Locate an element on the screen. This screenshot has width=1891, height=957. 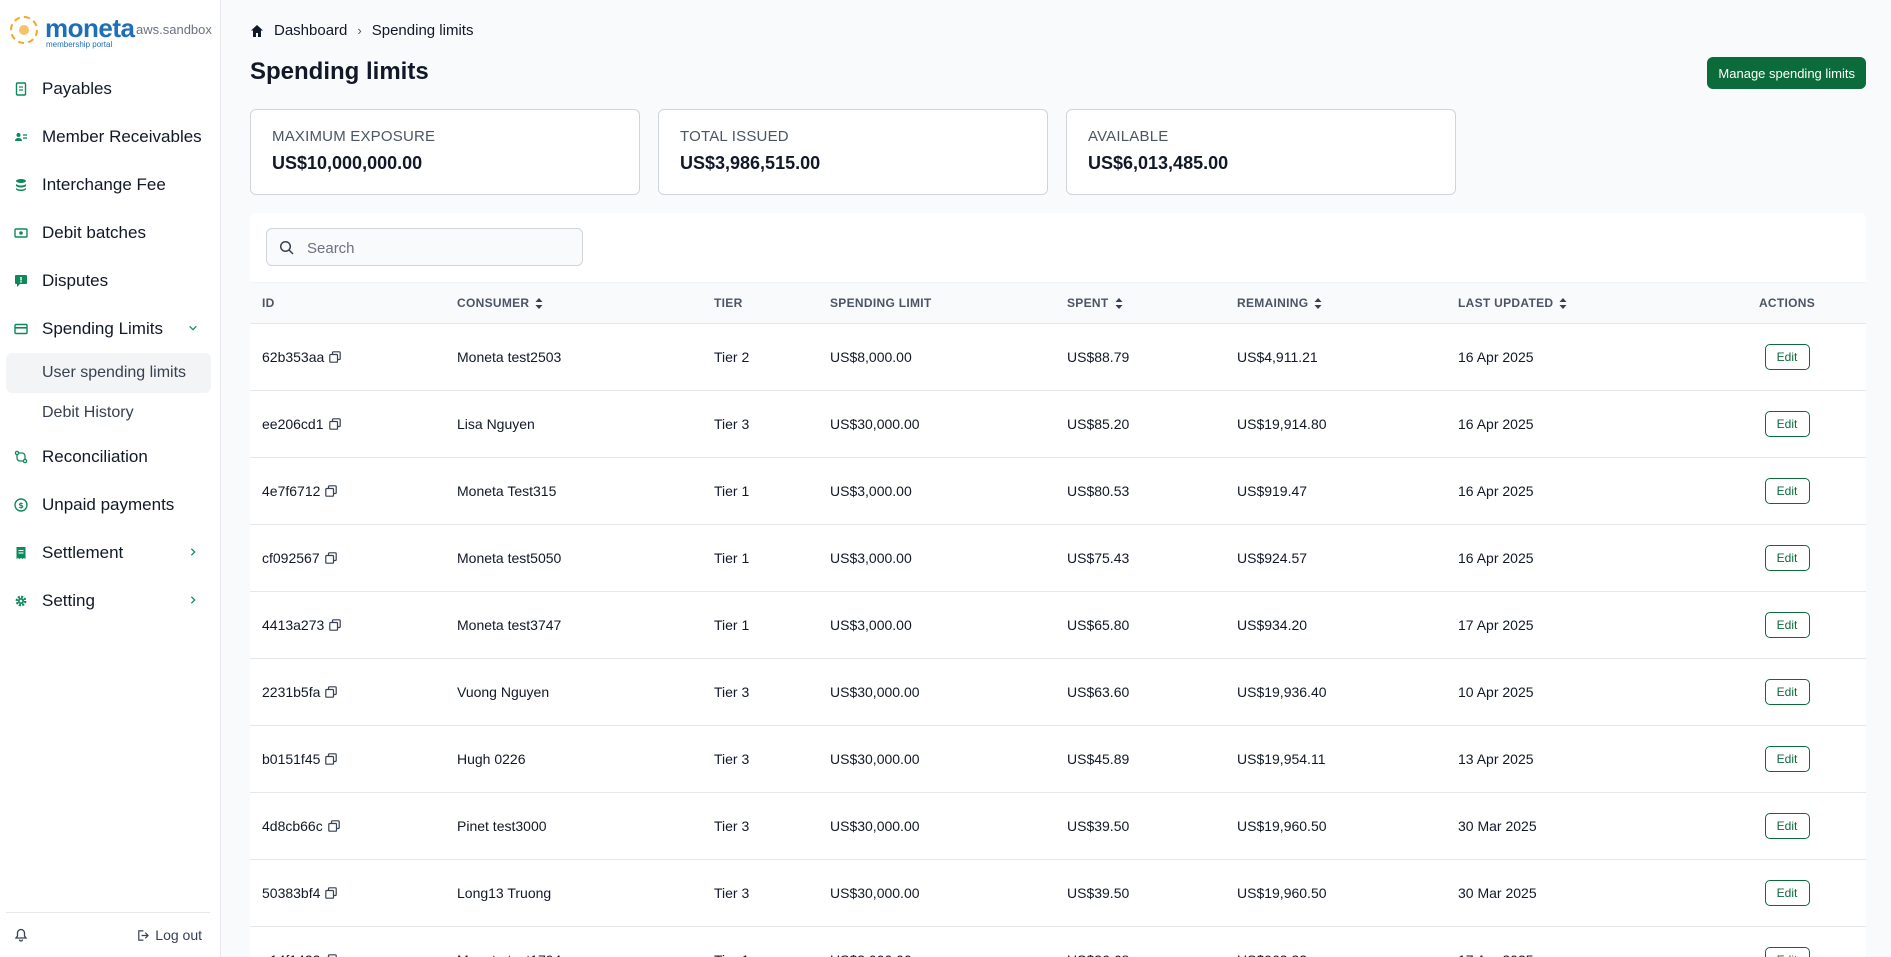
sidebar-item-label: Debit batches is located at coordinates (94, 232).